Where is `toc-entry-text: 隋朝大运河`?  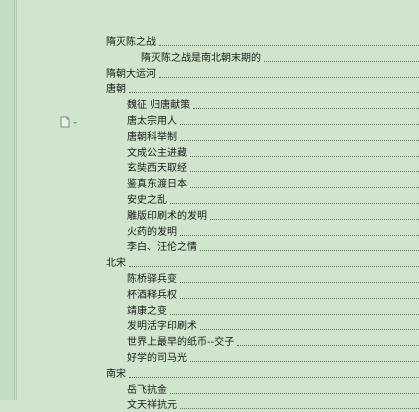 toc-entry-text: 隋朝大运河 is located at coordinates (131, 74).